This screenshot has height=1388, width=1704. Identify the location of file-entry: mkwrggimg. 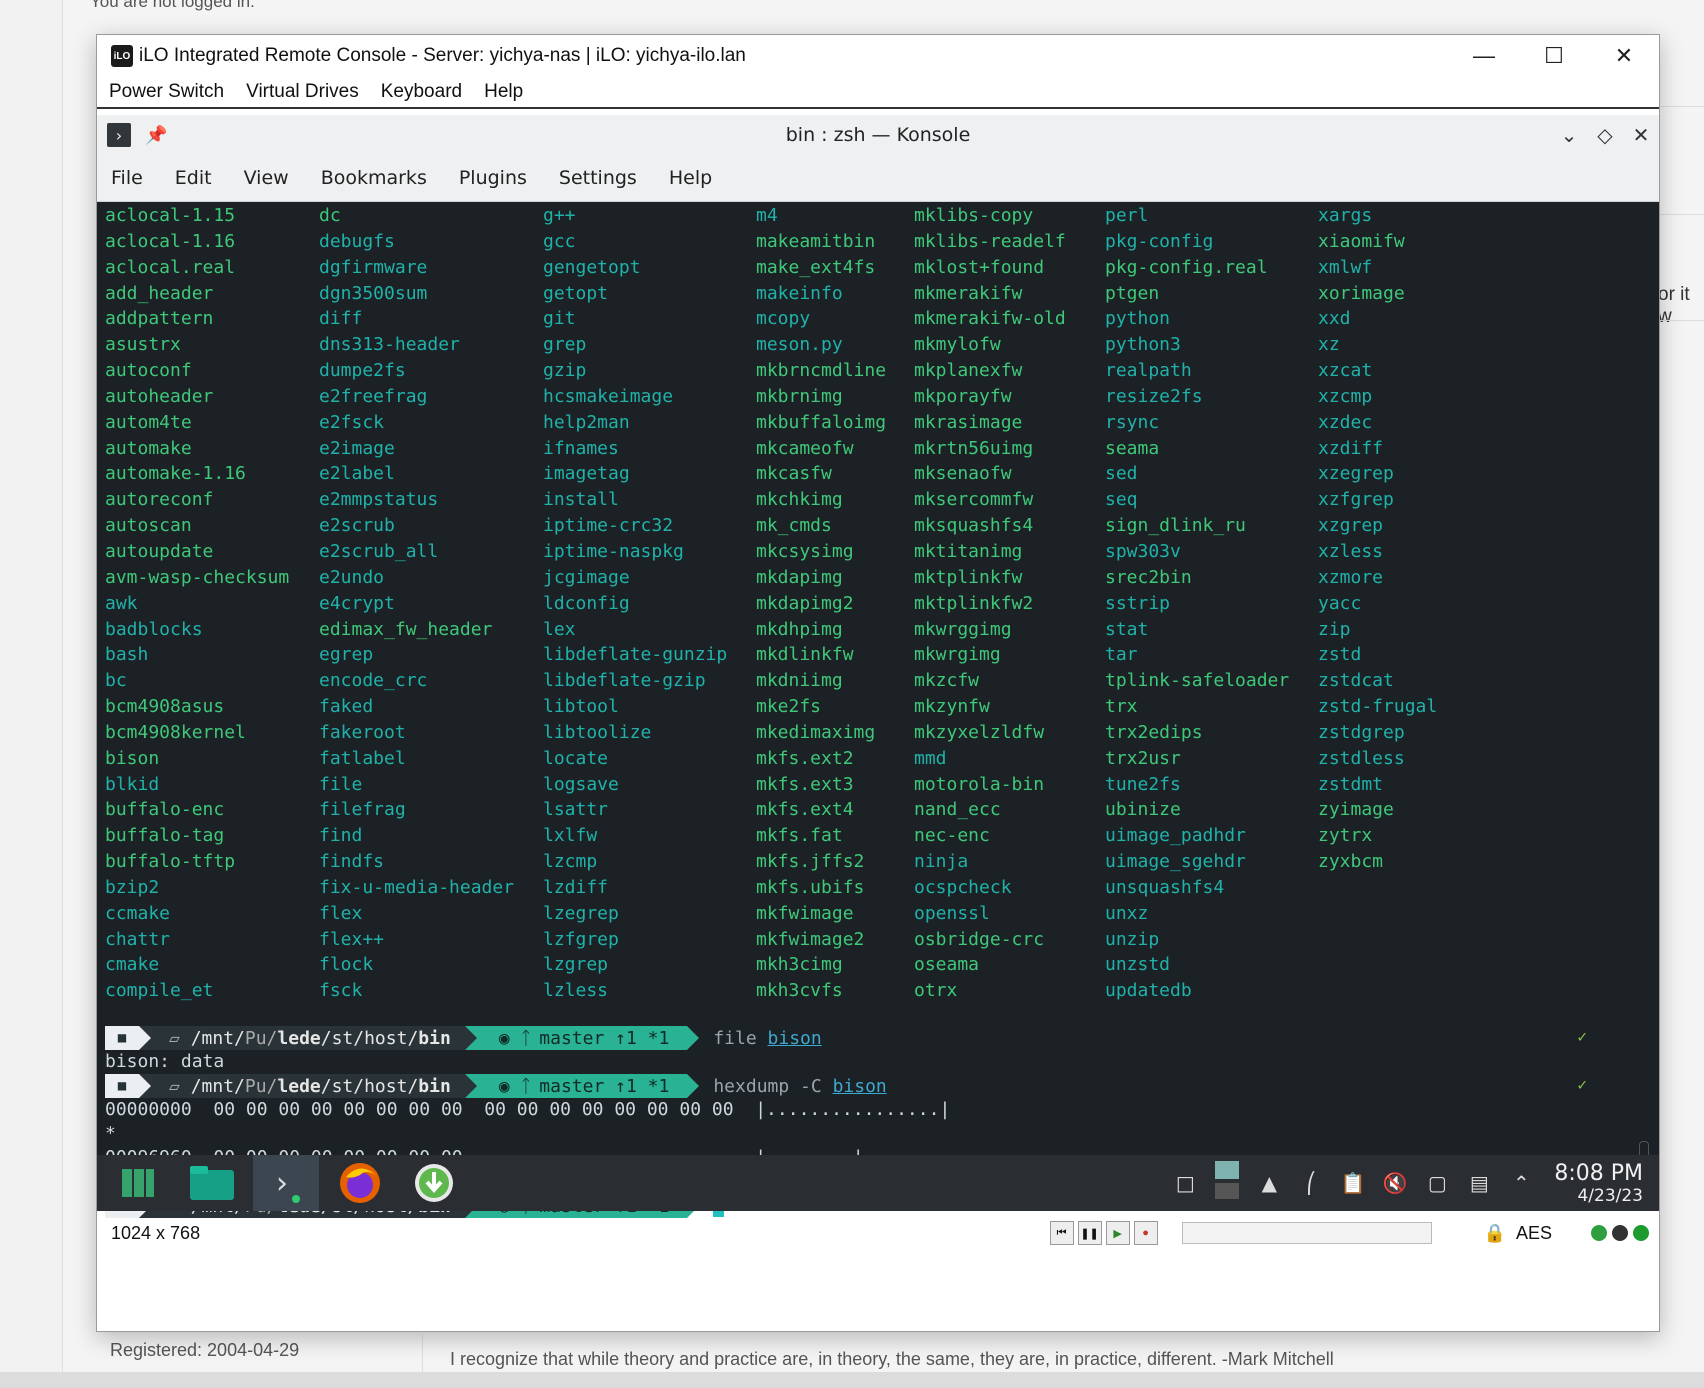
(963, 629).